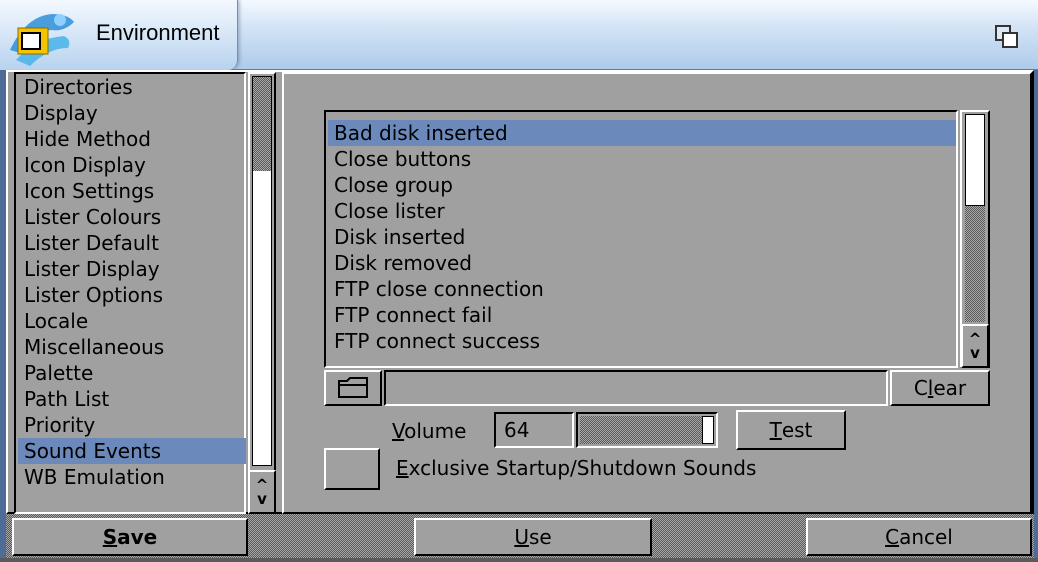 This screenshot has height=562, width=1038. Describe the element at coordinates (642, 289) in the screenshot. I see `event-item-ftp-close-connection: FTP close connection` at that location.